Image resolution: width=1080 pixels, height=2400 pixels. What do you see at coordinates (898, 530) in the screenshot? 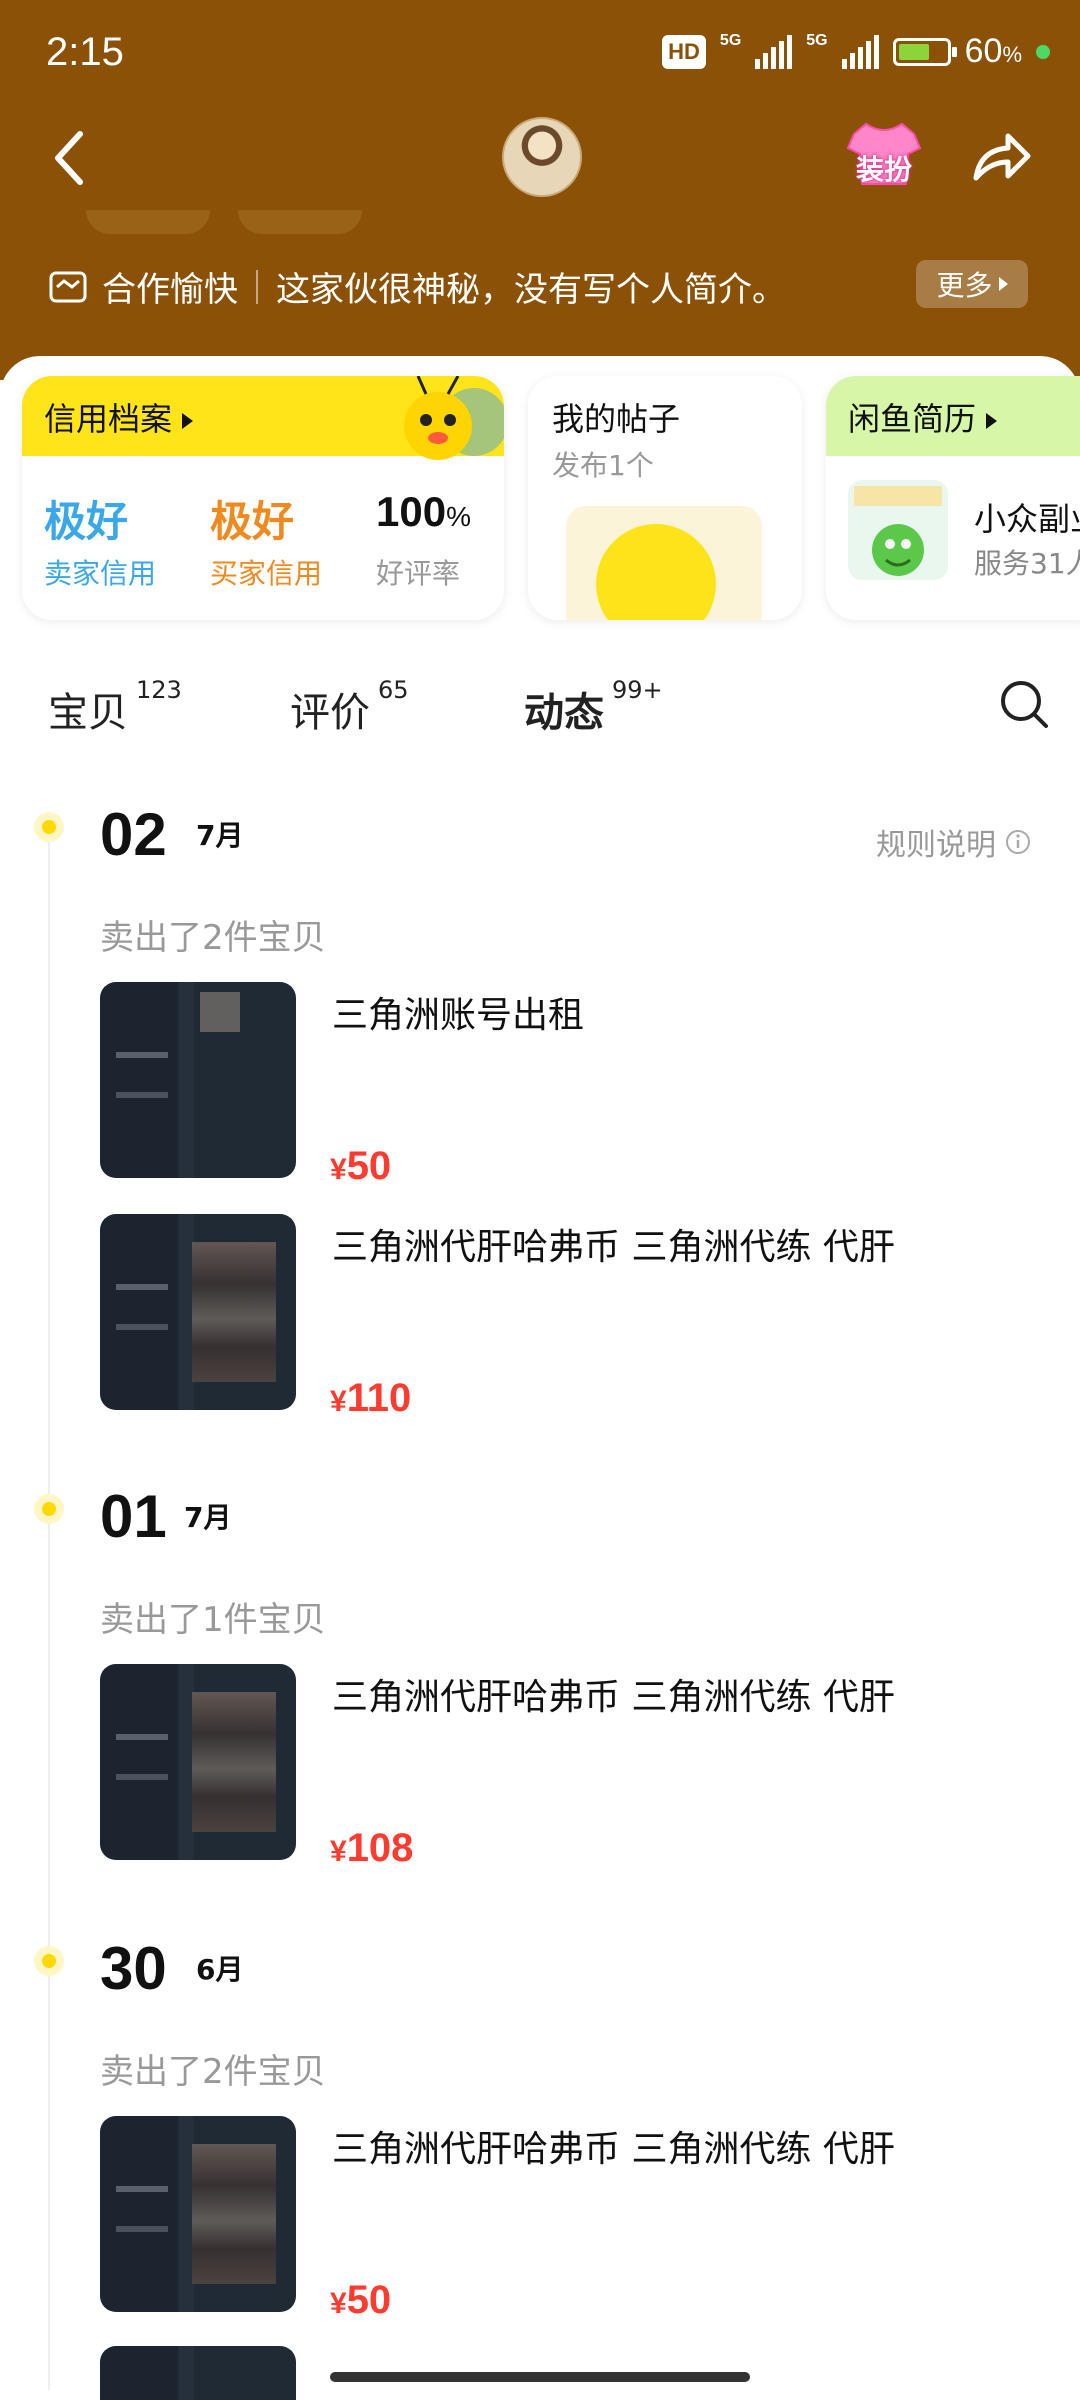
I see `service-icon` at bounding box center [898, 530].